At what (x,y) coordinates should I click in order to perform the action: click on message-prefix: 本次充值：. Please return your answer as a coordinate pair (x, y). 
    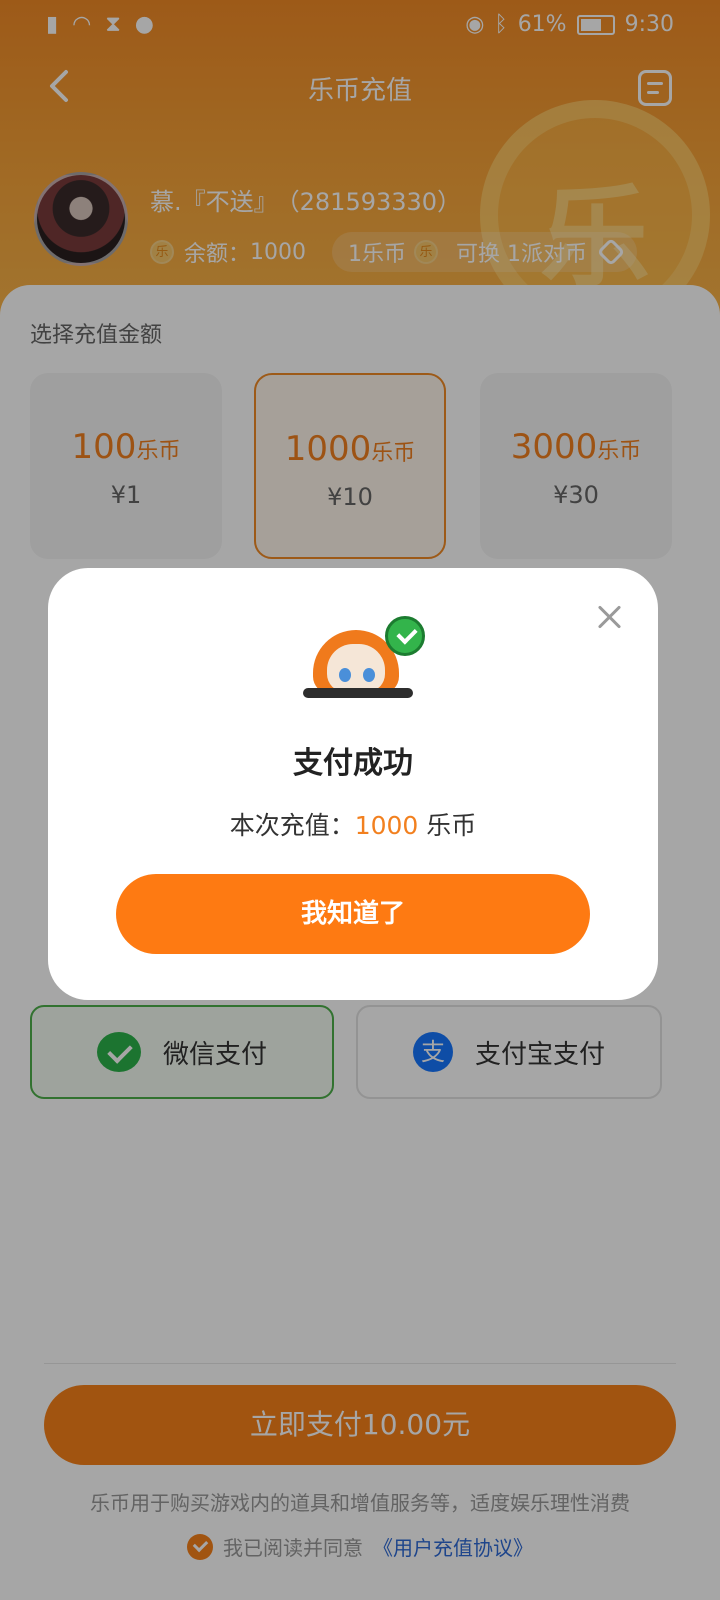
    Looking at the image, I should click on (292, 825).